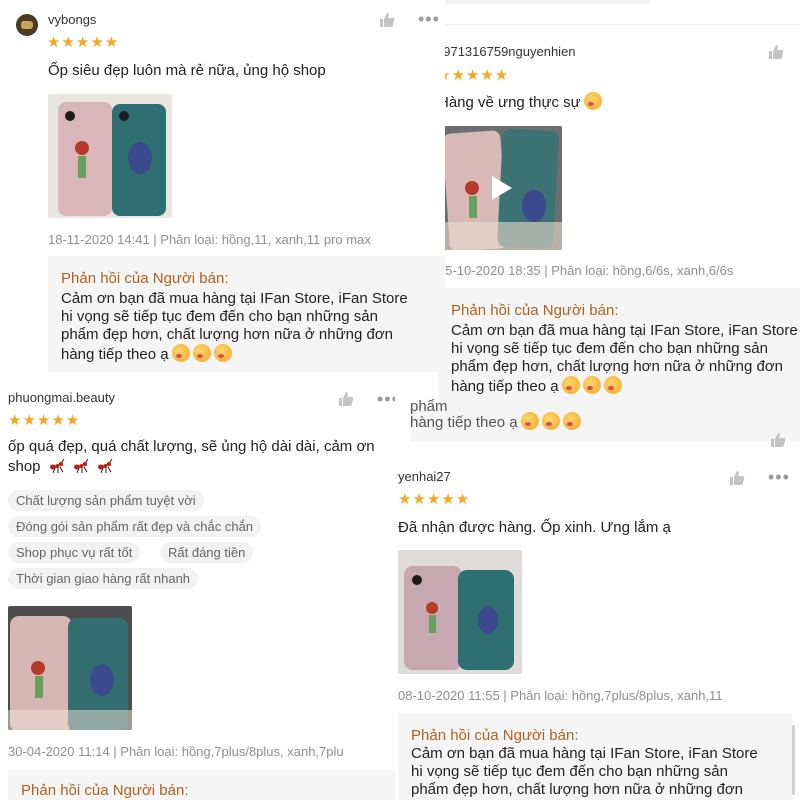  I want to click on scrollbar, so click(793, 760).